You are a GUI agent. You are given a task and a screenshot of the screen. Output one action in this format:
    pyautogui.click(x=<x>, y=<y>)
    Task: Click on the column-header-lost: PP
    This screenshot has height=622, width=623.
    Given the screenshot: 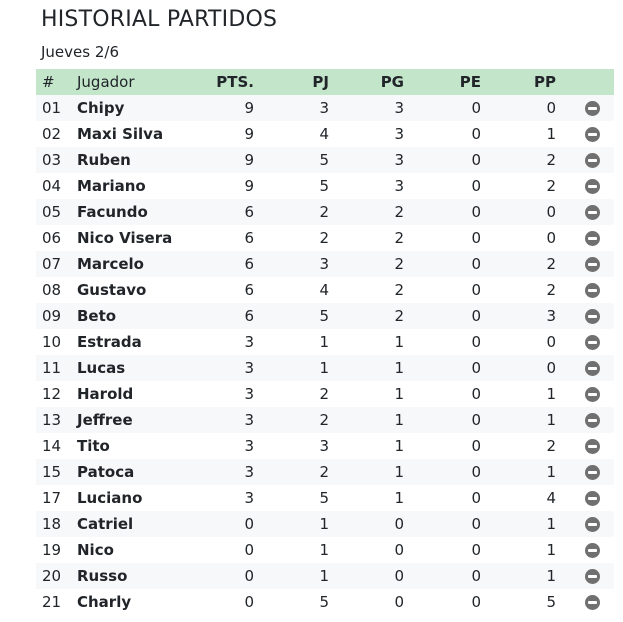 What is the action you would take?
    pyautogui.click(x=545, y=82)
    